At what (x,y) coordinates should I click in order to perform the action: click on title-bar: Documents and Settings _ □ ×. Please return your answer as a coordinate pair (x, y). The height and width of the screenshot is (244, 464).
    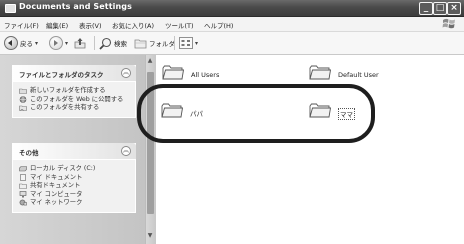
    Looking at the image, I should click on (232, 8).